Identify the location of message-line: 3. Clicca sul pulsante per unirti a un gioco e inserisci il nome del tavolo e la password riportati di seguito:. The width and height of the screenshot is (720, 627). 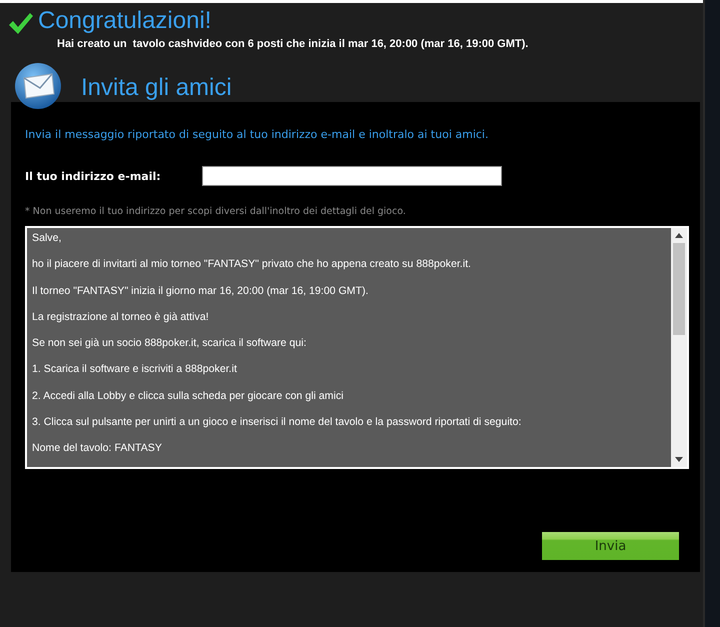
(277, 423).